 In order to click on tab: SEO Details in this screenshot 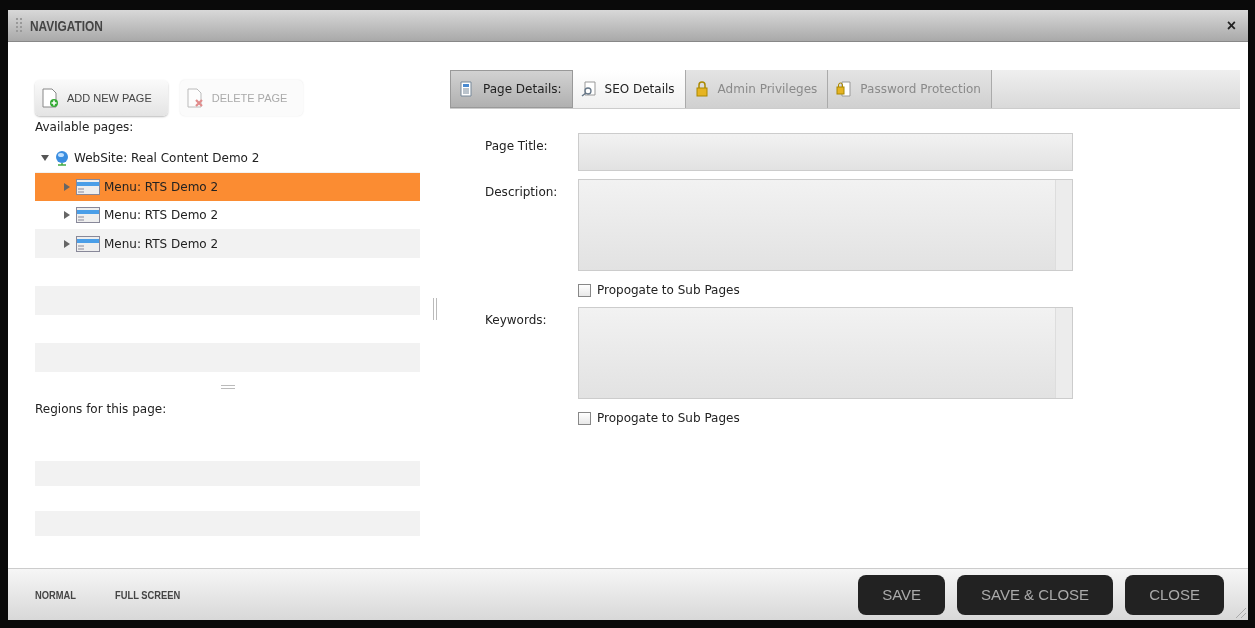, I will do `click(629, 89)`.